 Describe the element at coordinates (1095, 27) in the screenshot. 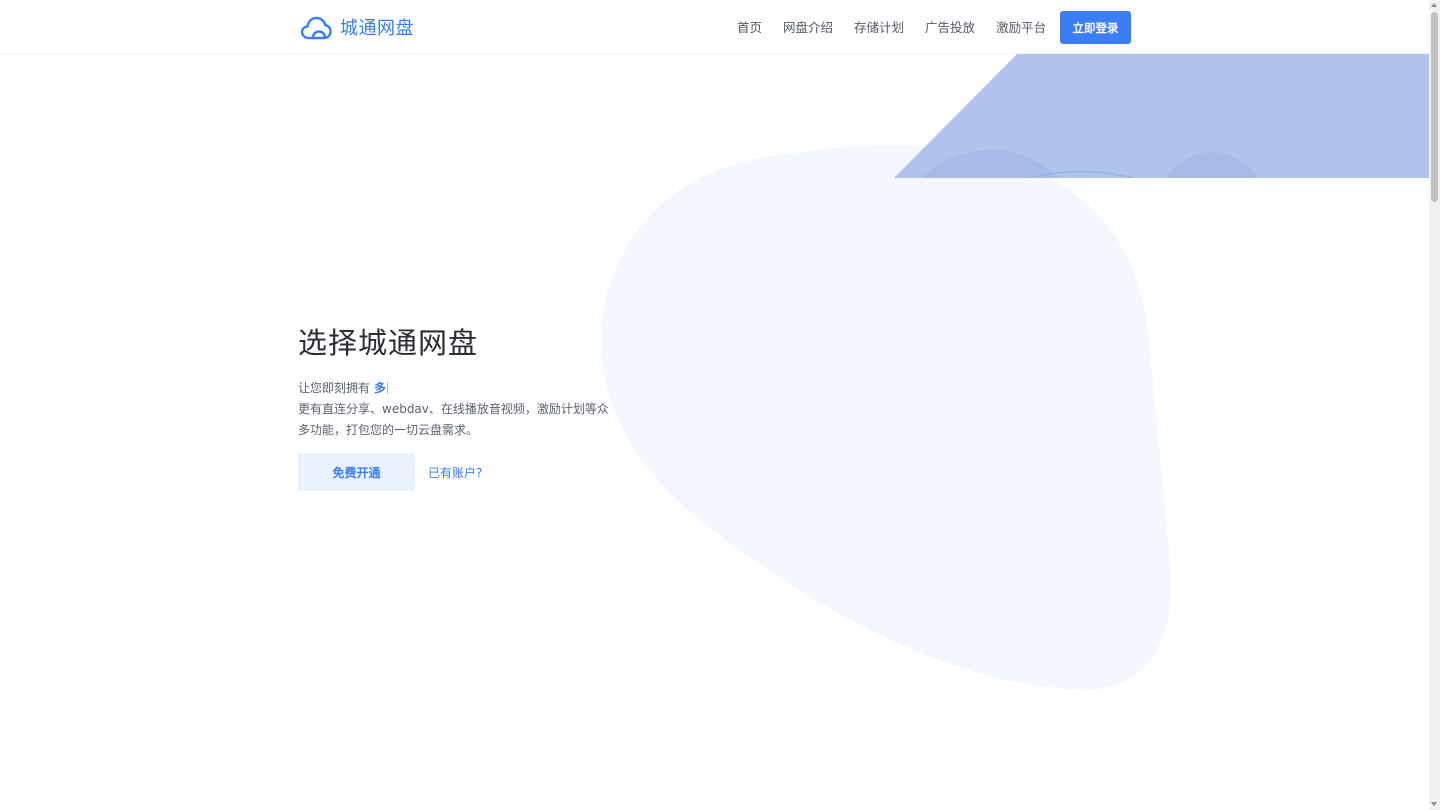

I see `login-button: 立即登录` at that location.